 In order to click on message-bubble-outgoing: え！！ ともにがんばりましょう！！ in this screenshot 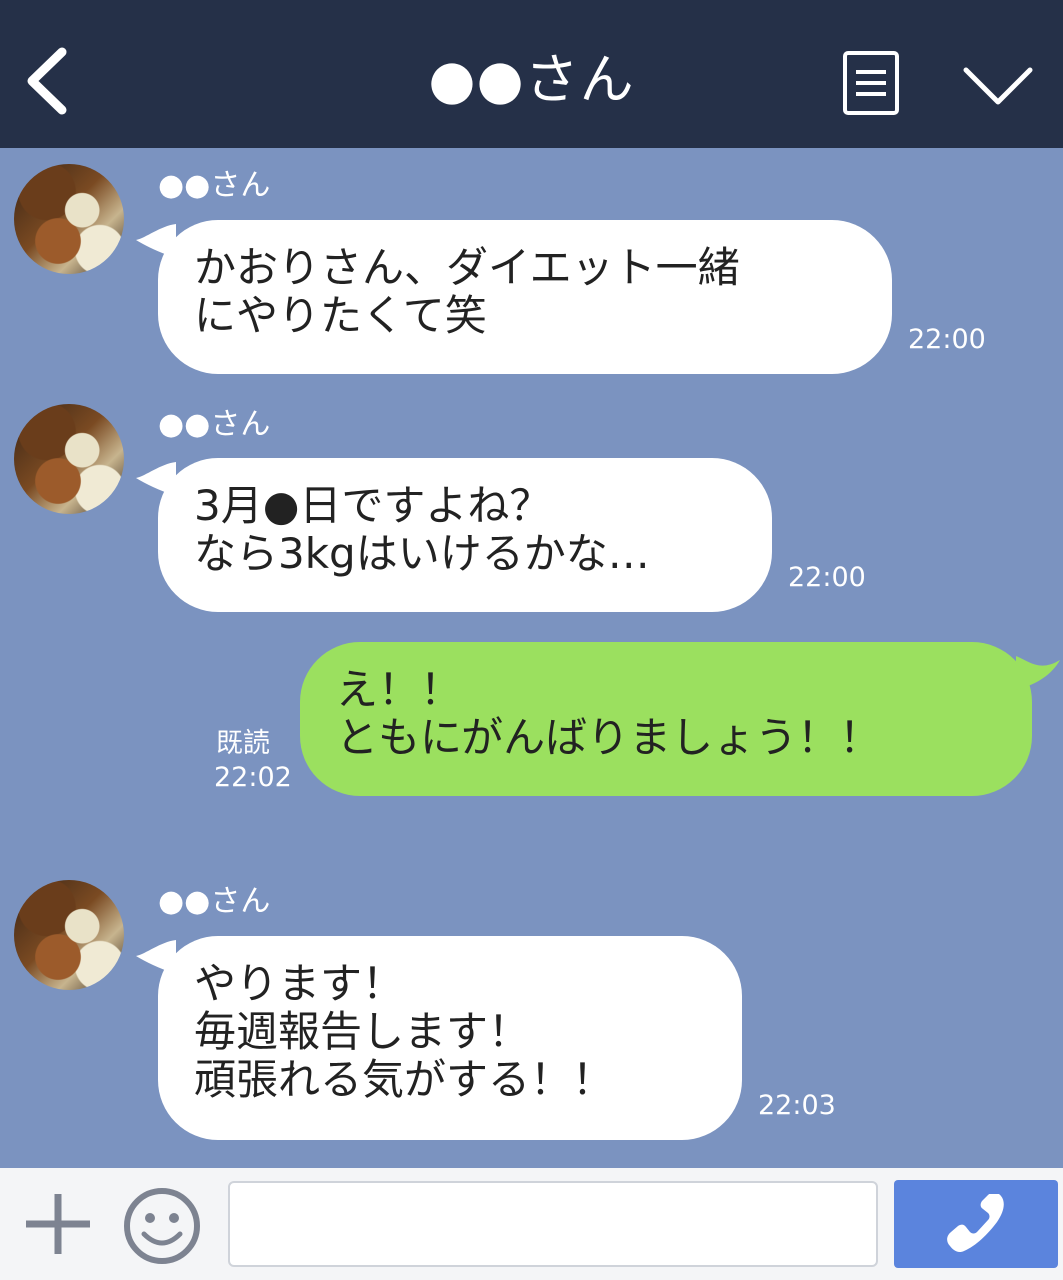, I will do `click(666, 719)`.